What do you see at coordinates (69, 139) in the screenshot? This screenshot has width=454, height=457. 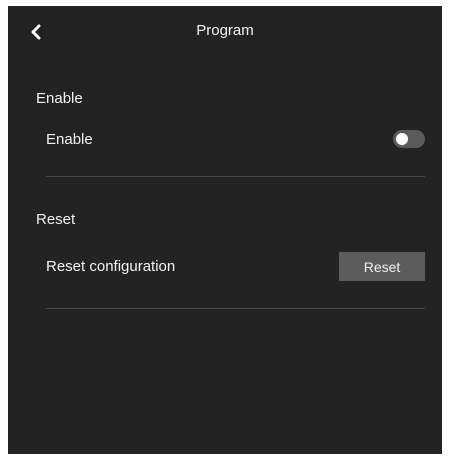 I see `enable-row-label: Enable` at bounding box center [69, 139].